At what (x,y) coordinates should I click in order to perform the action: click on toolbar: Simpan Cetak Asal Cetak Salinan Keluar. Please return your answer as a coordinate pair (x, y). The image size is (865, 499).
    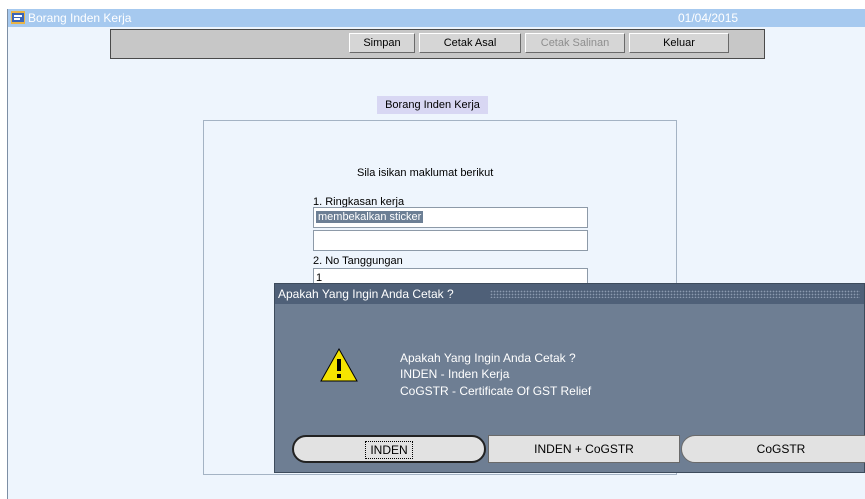
    Looking at the image, I should click on (437, 44).